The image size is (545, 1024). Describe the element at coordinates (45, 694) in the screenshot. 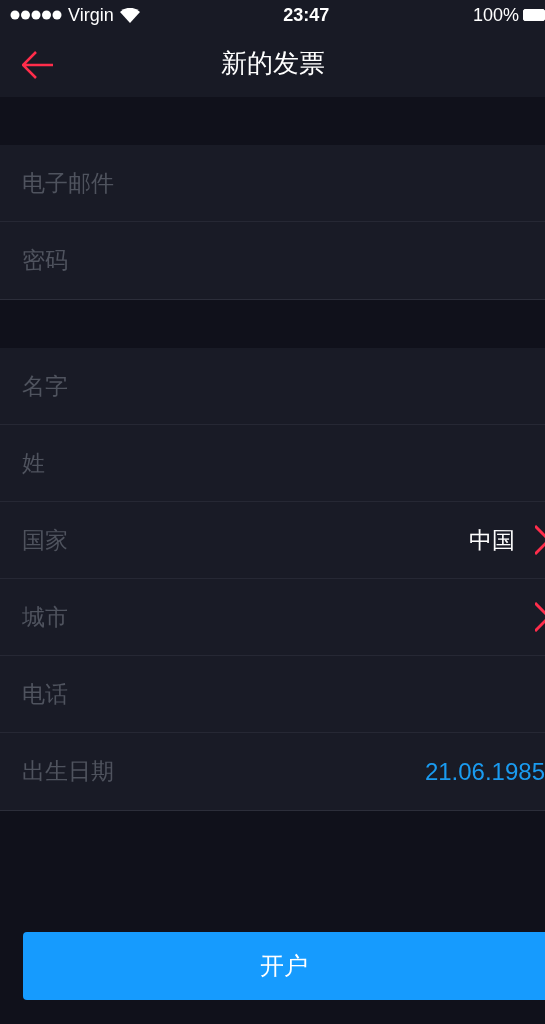

I see `field-label: 电话` at that location.